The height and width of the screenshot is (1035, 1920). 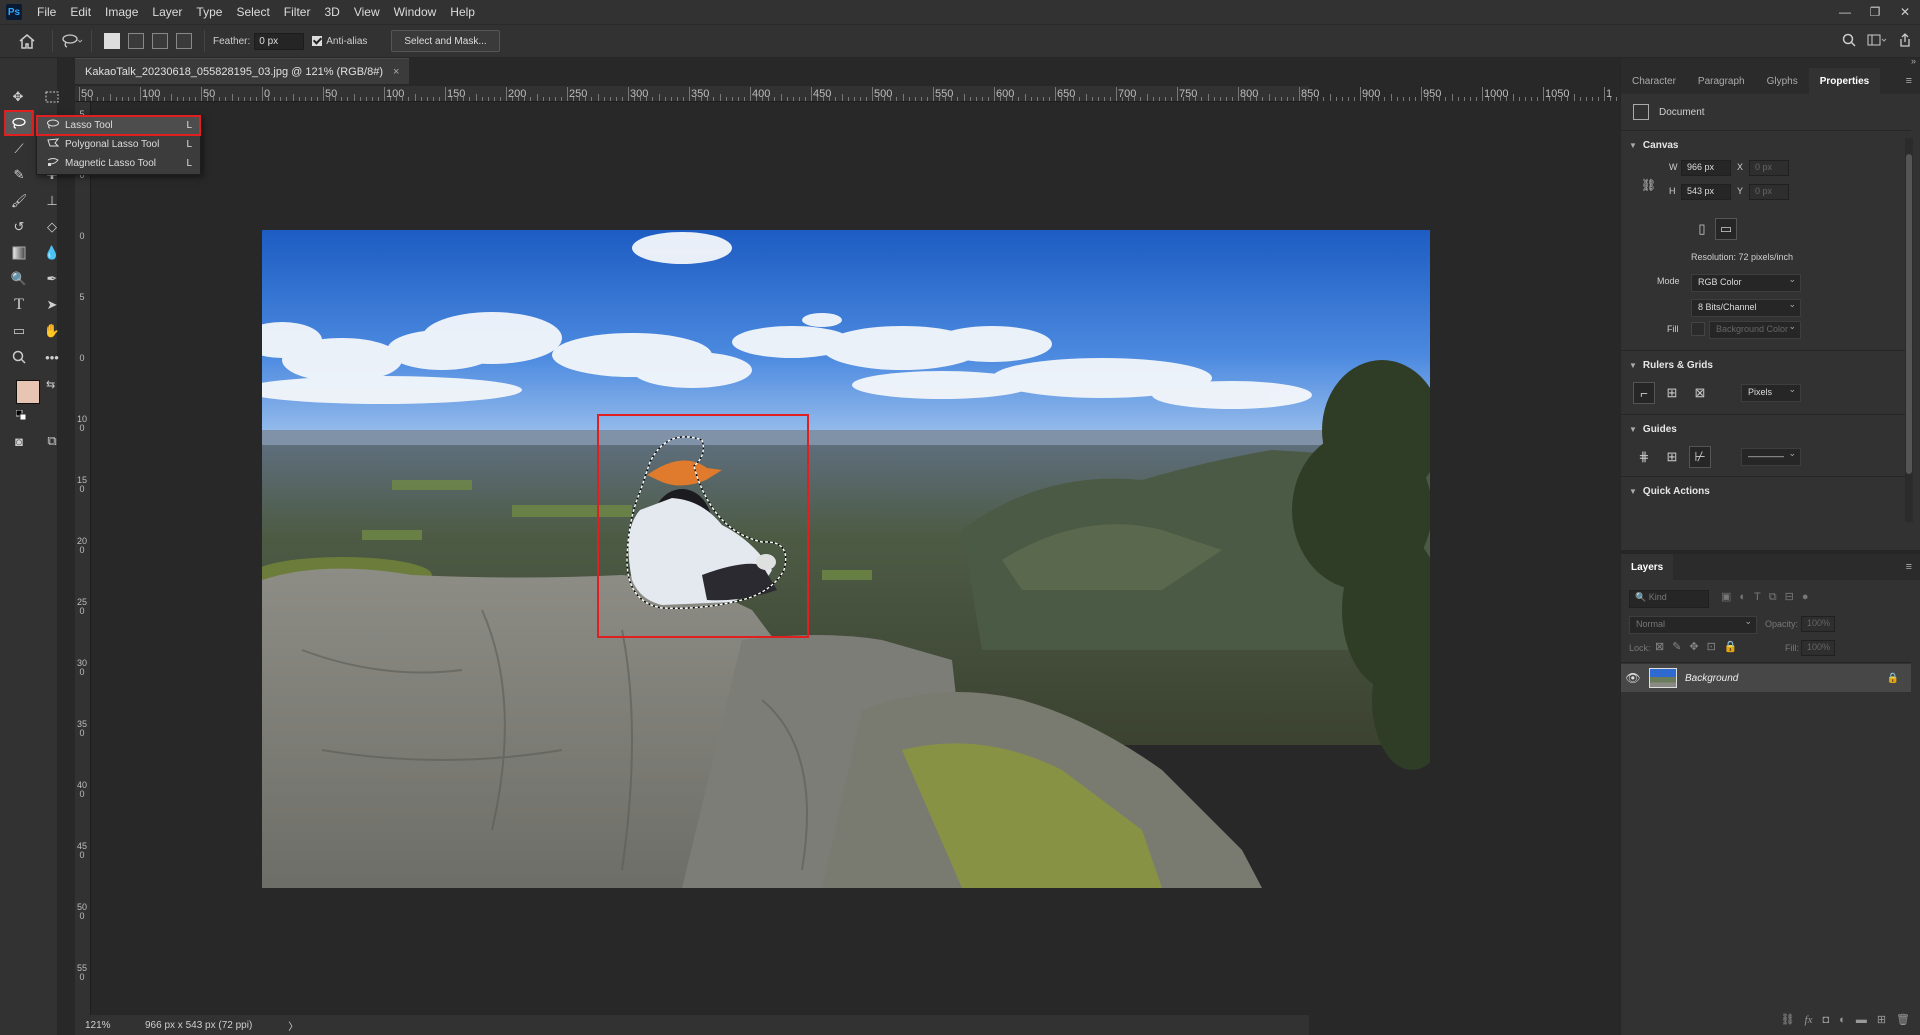 What do you see at coordinates (52, 253) in the screenshot?
I see `blur-tool-icon: 💧` at bounding box center [52, 253].